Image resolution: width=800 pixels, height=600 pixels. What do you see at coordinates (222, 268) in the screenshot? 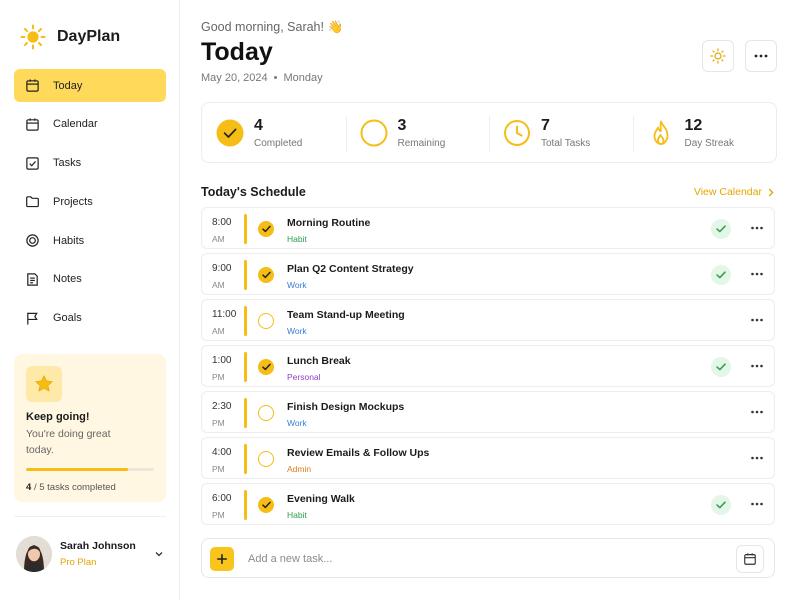
I see `row-time: 9:00` at bounding box center [222, 268].